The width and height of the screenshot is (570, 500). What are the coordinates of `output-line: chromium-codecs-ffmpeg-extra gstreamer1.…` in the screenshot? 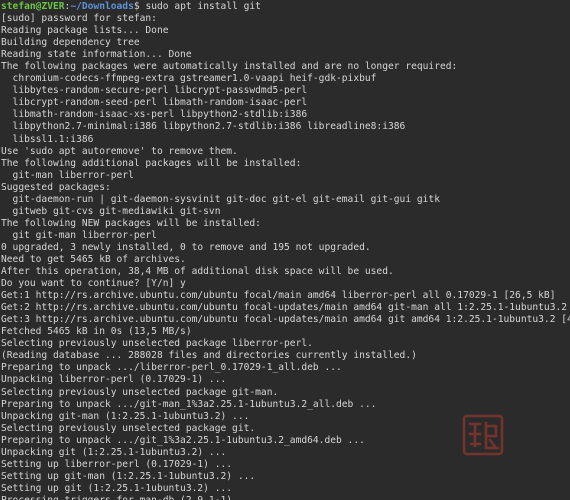 It's located at (189, 79).